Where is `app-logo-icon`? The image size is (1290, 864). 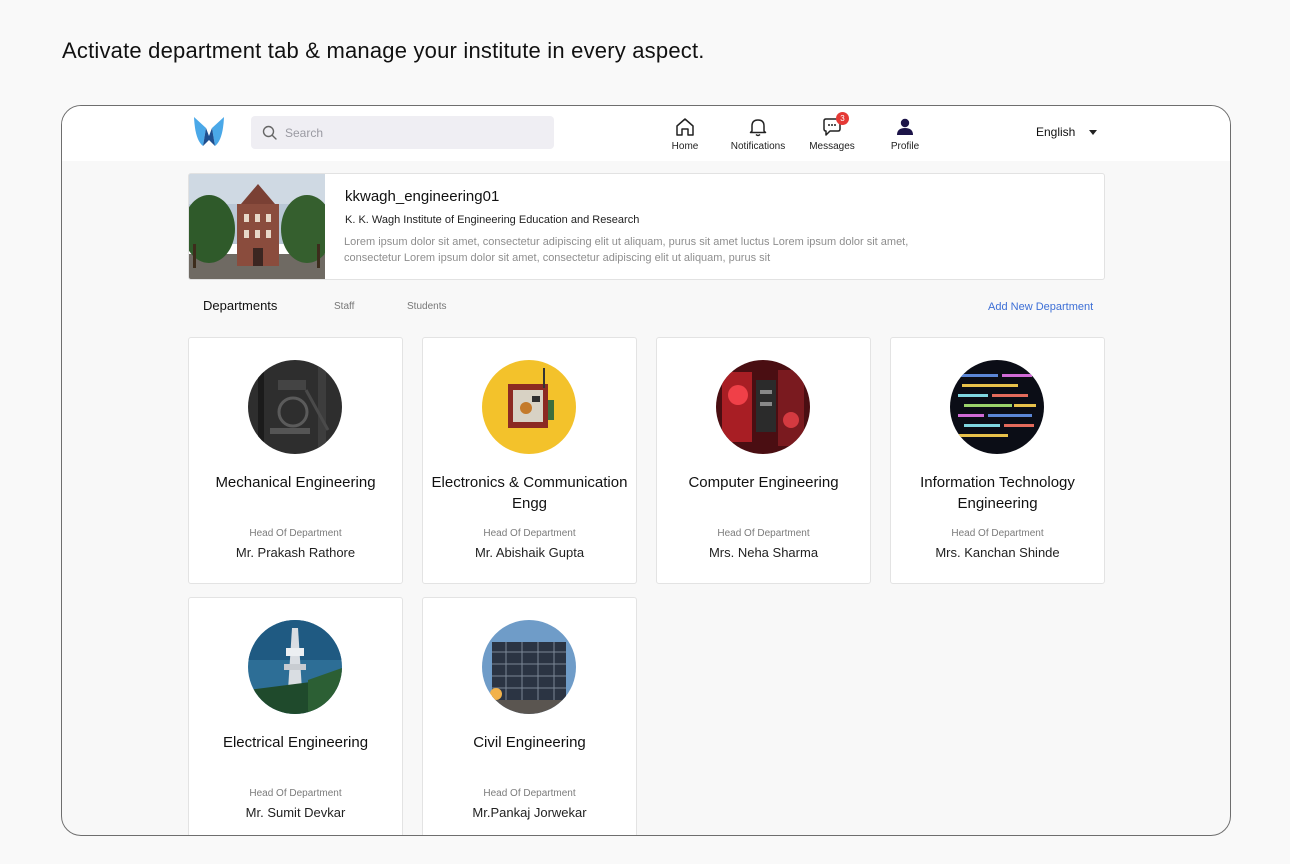
app-logo-icon is located at coordinates (209, 131).